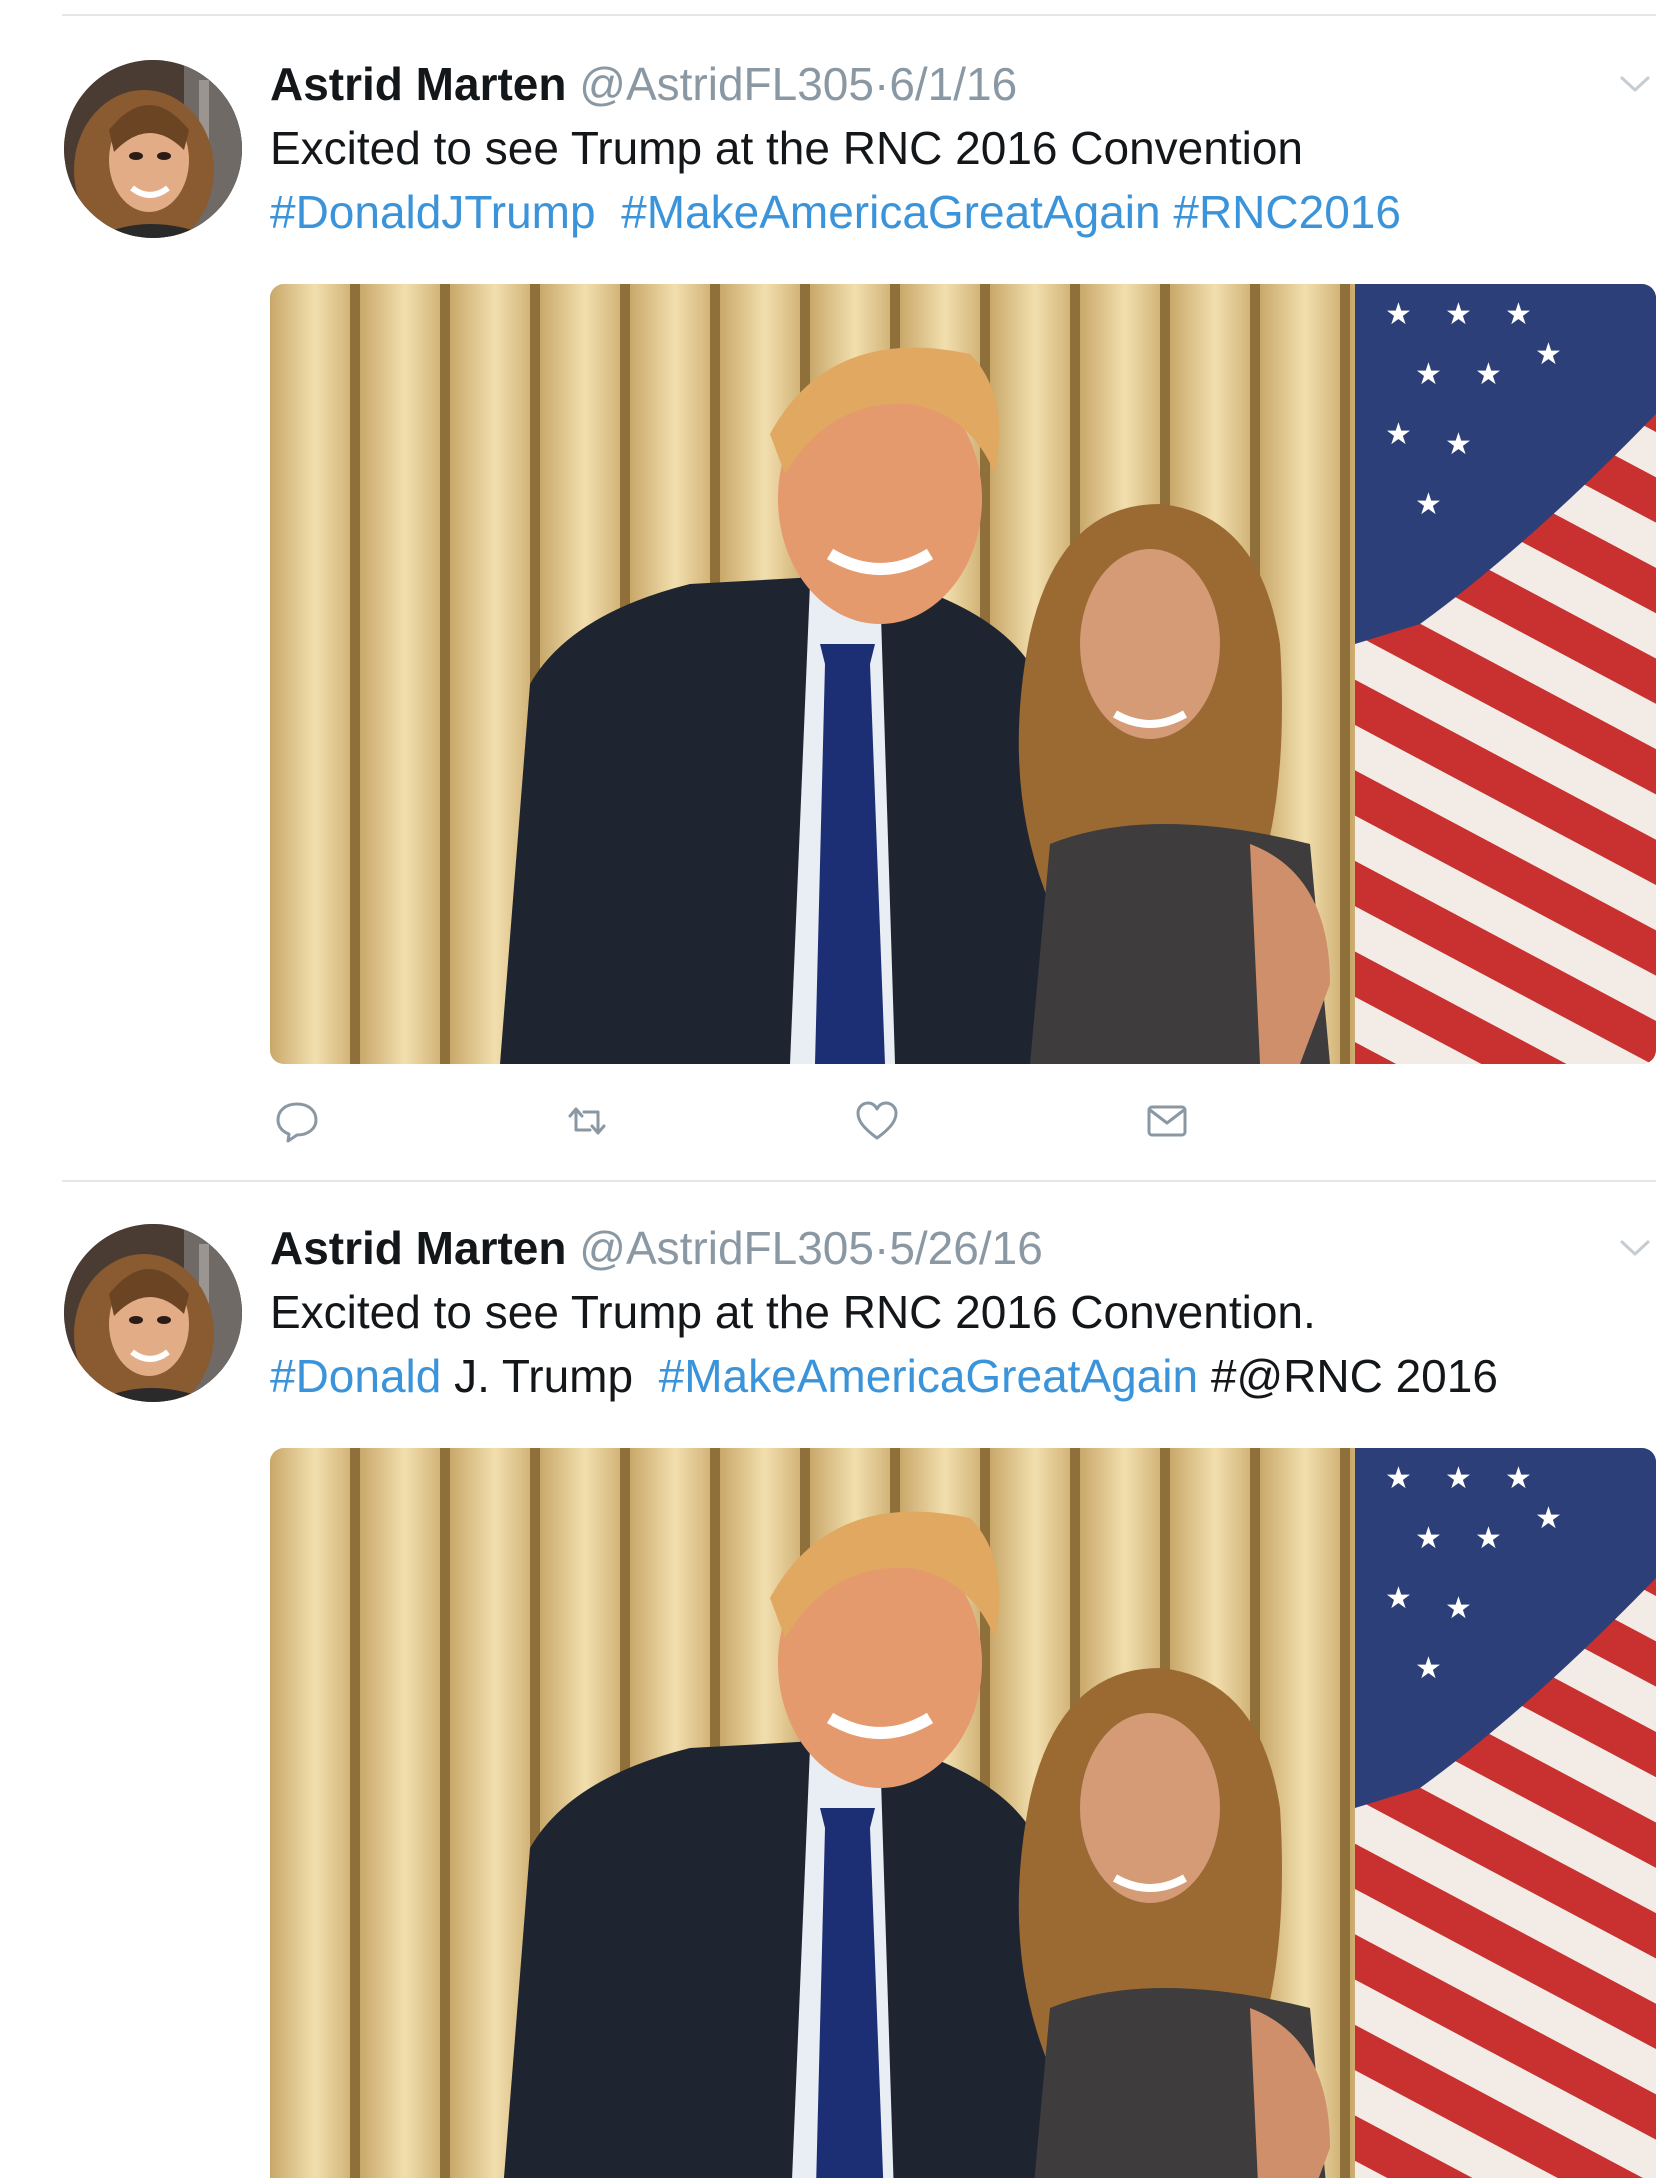  What do you see at coordinates (877, 1121) in the screenshot?
I see `like-icon` at bounding box center [877, 1121].